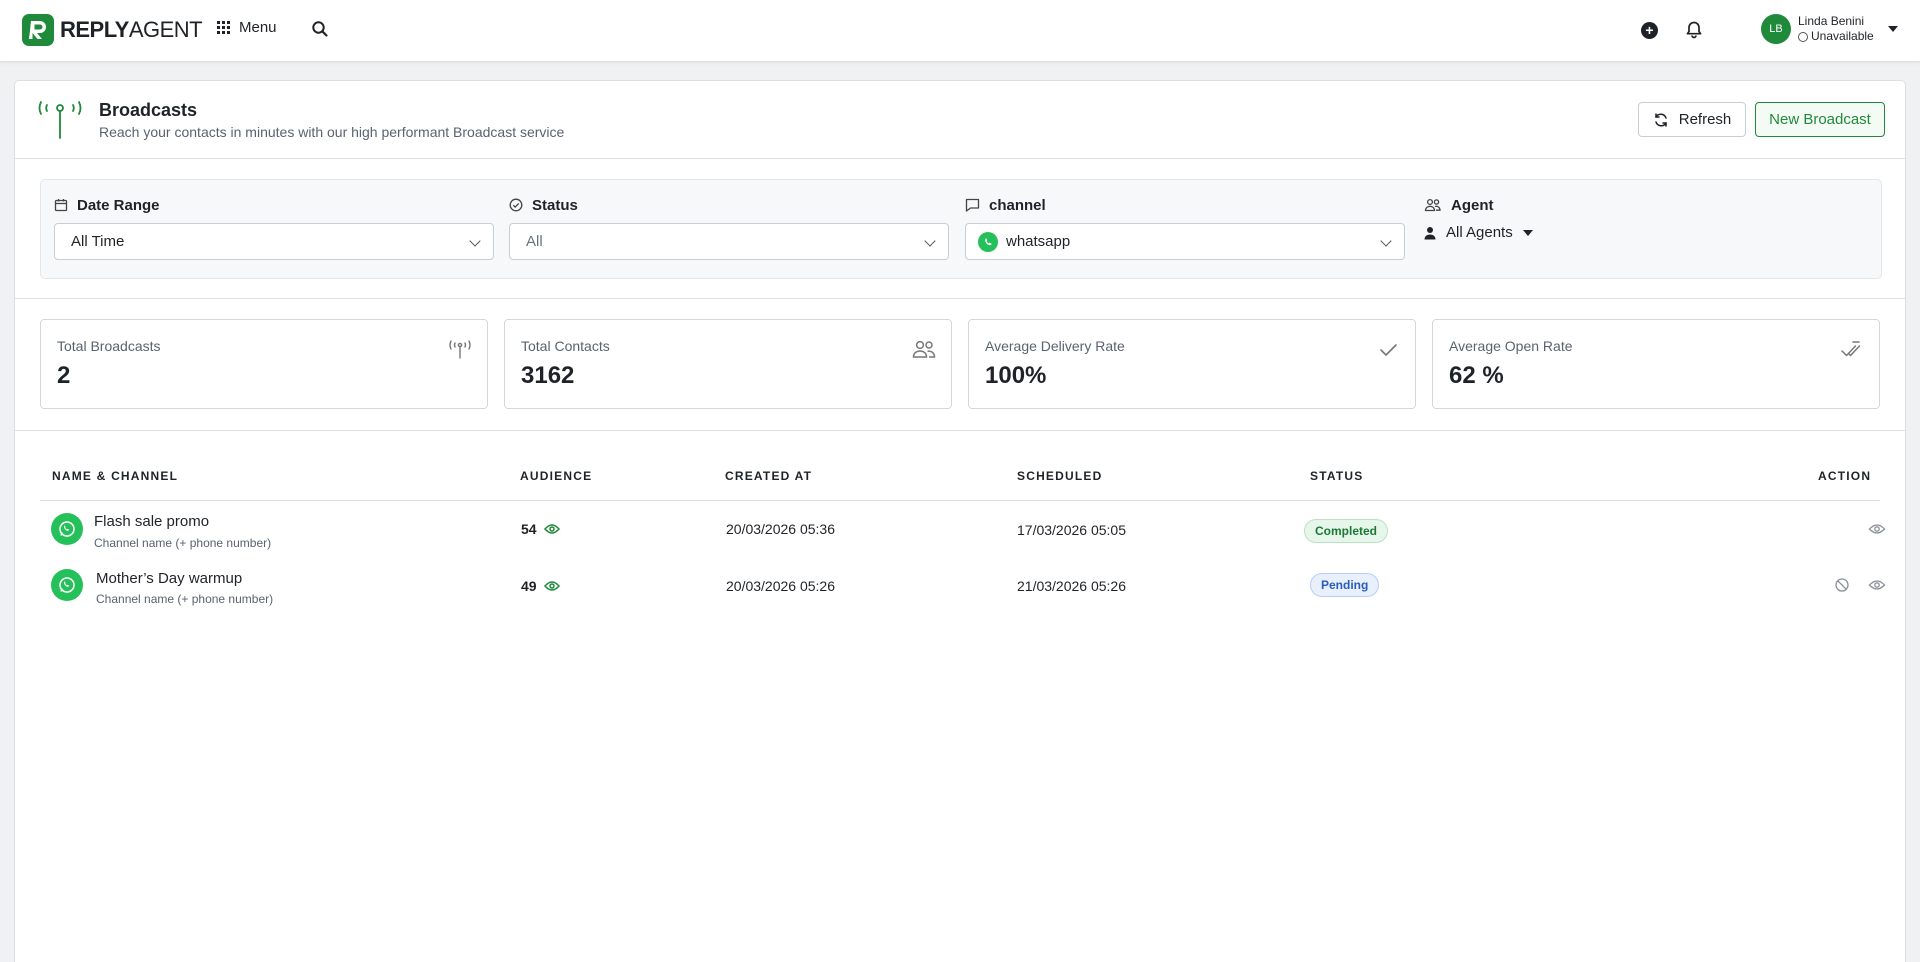 Image resolution: width=1920 pixels, height=962 pixels. I want to click on audience-cell: 54, so click(540, 529).